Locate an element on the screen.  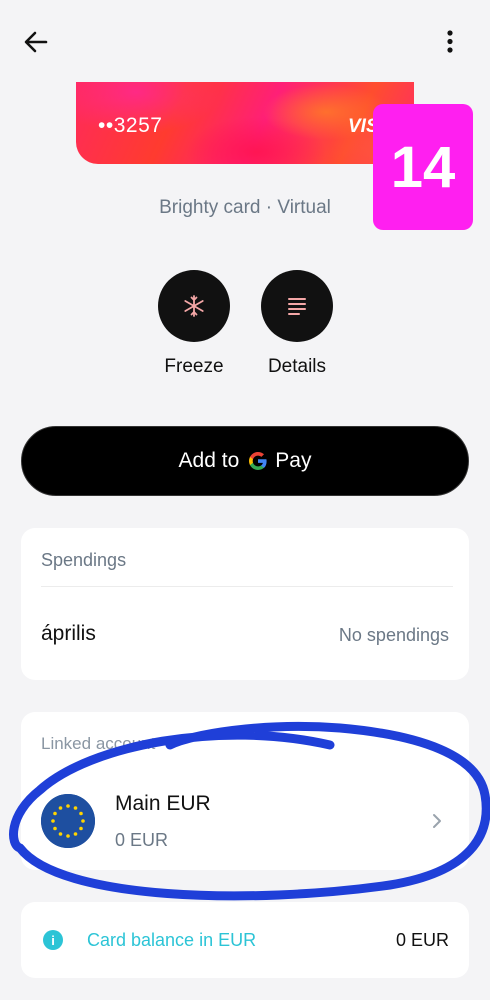
card-number: ••3257 is located at coordinates (130, 125).